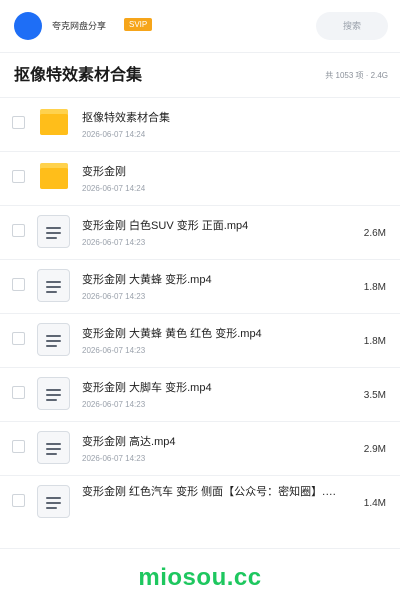 The height and width of the screenshot is (600, 400). Describe the element at coordinates (147, 280) in the screenshot. I see `file-name: 变形金刚 大黄蜂 变形.mp4` at that location.